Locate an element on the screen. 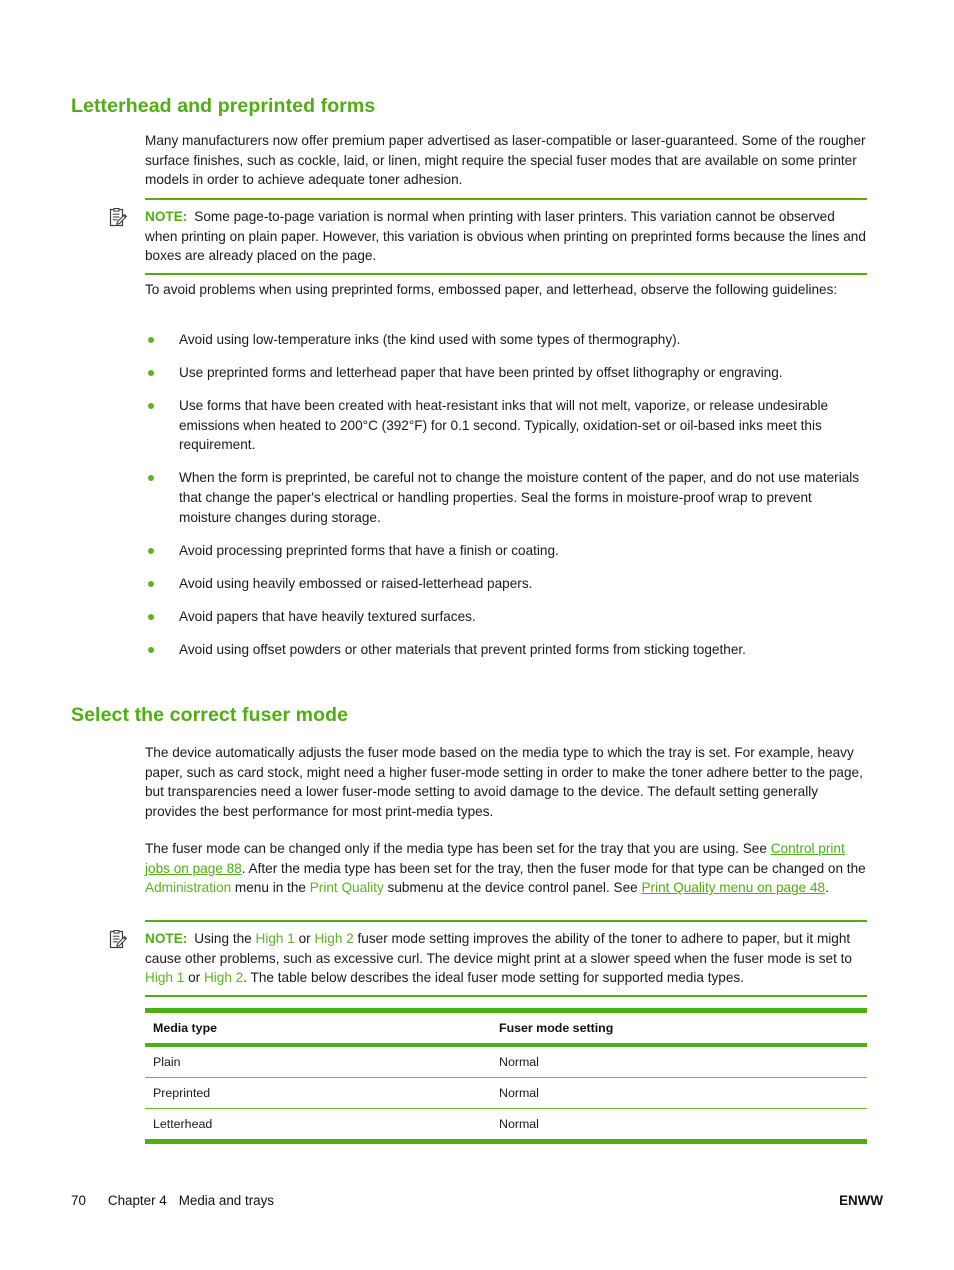 The height and width of the screenshot is (1270, 954). footer-left: 70 Chapter 4 Media and trays is located at coordinates (172, 1200).